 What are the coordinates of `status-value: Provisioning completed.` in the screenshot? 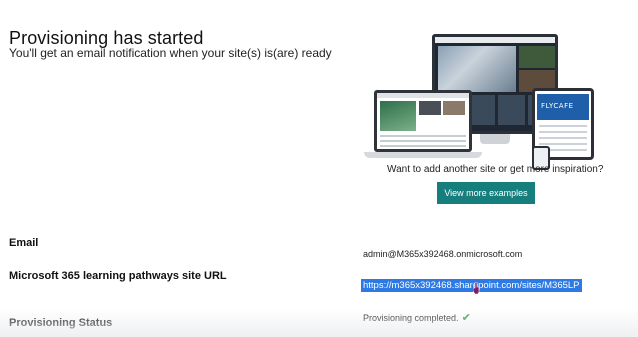 It's located at (411, 318).